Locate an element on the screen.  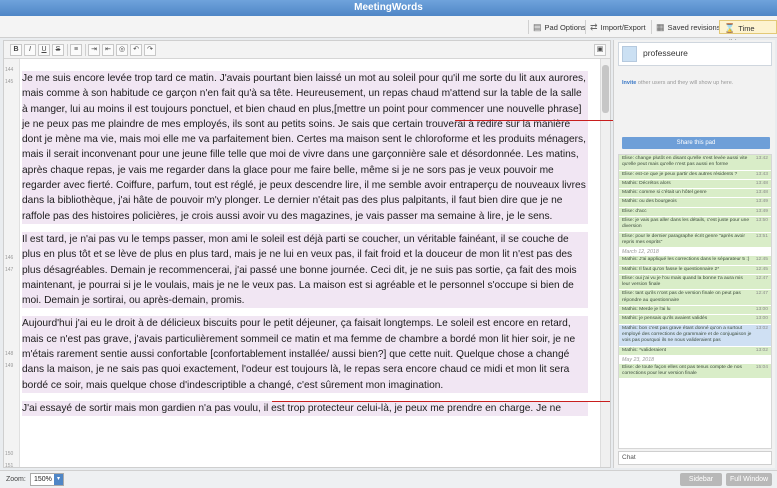
save-revision-button: ▣ is located at coordinates (600, 50).